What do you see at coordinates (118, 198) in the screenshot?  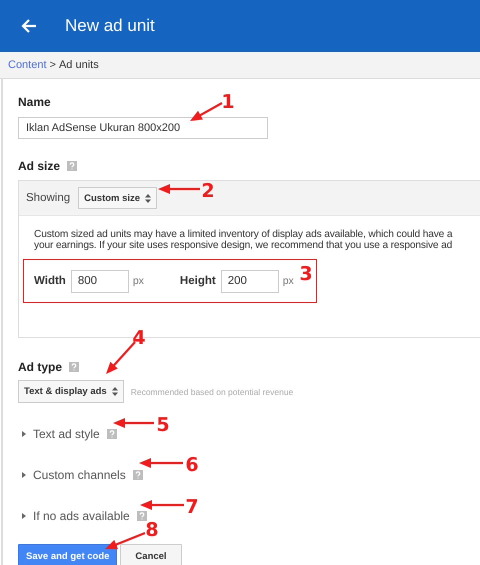 I see `size-select: Custom size` at bounding box center [118, 198].